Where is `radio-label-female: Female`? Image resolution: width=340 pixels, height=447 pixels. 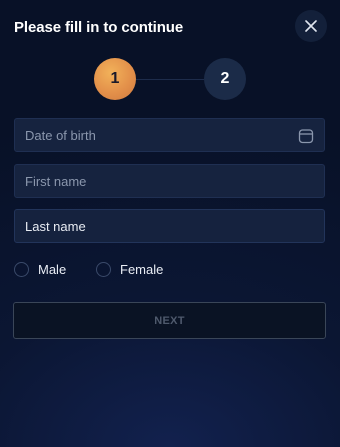
radio-label-female: Female is located at coordinates (142, 269).